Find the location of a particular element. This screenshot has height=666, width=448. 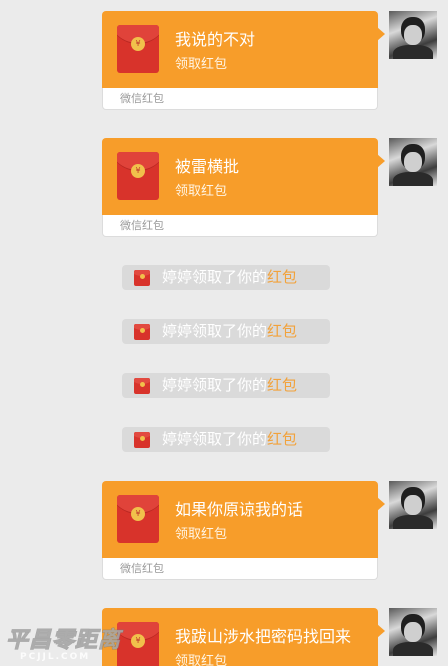

red-packet-title: 被雷横批 is located at coordinates (207, 166).